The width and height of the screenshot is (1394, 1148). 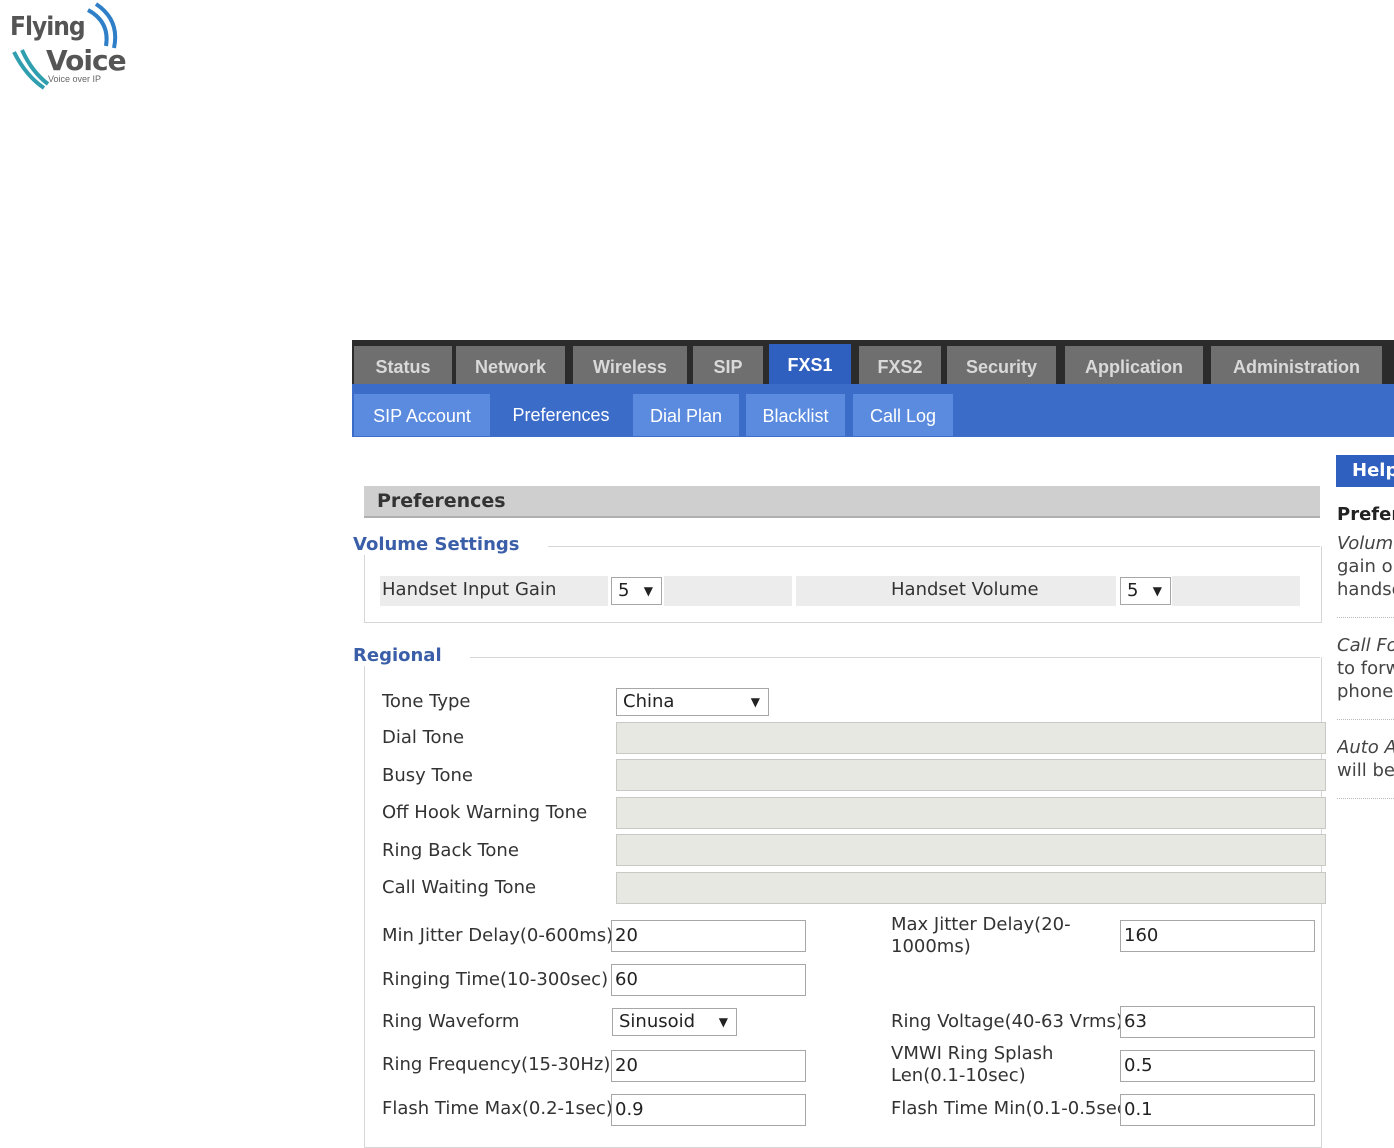 I want to click on help-line: Call For, so click(x=1365, y=645).